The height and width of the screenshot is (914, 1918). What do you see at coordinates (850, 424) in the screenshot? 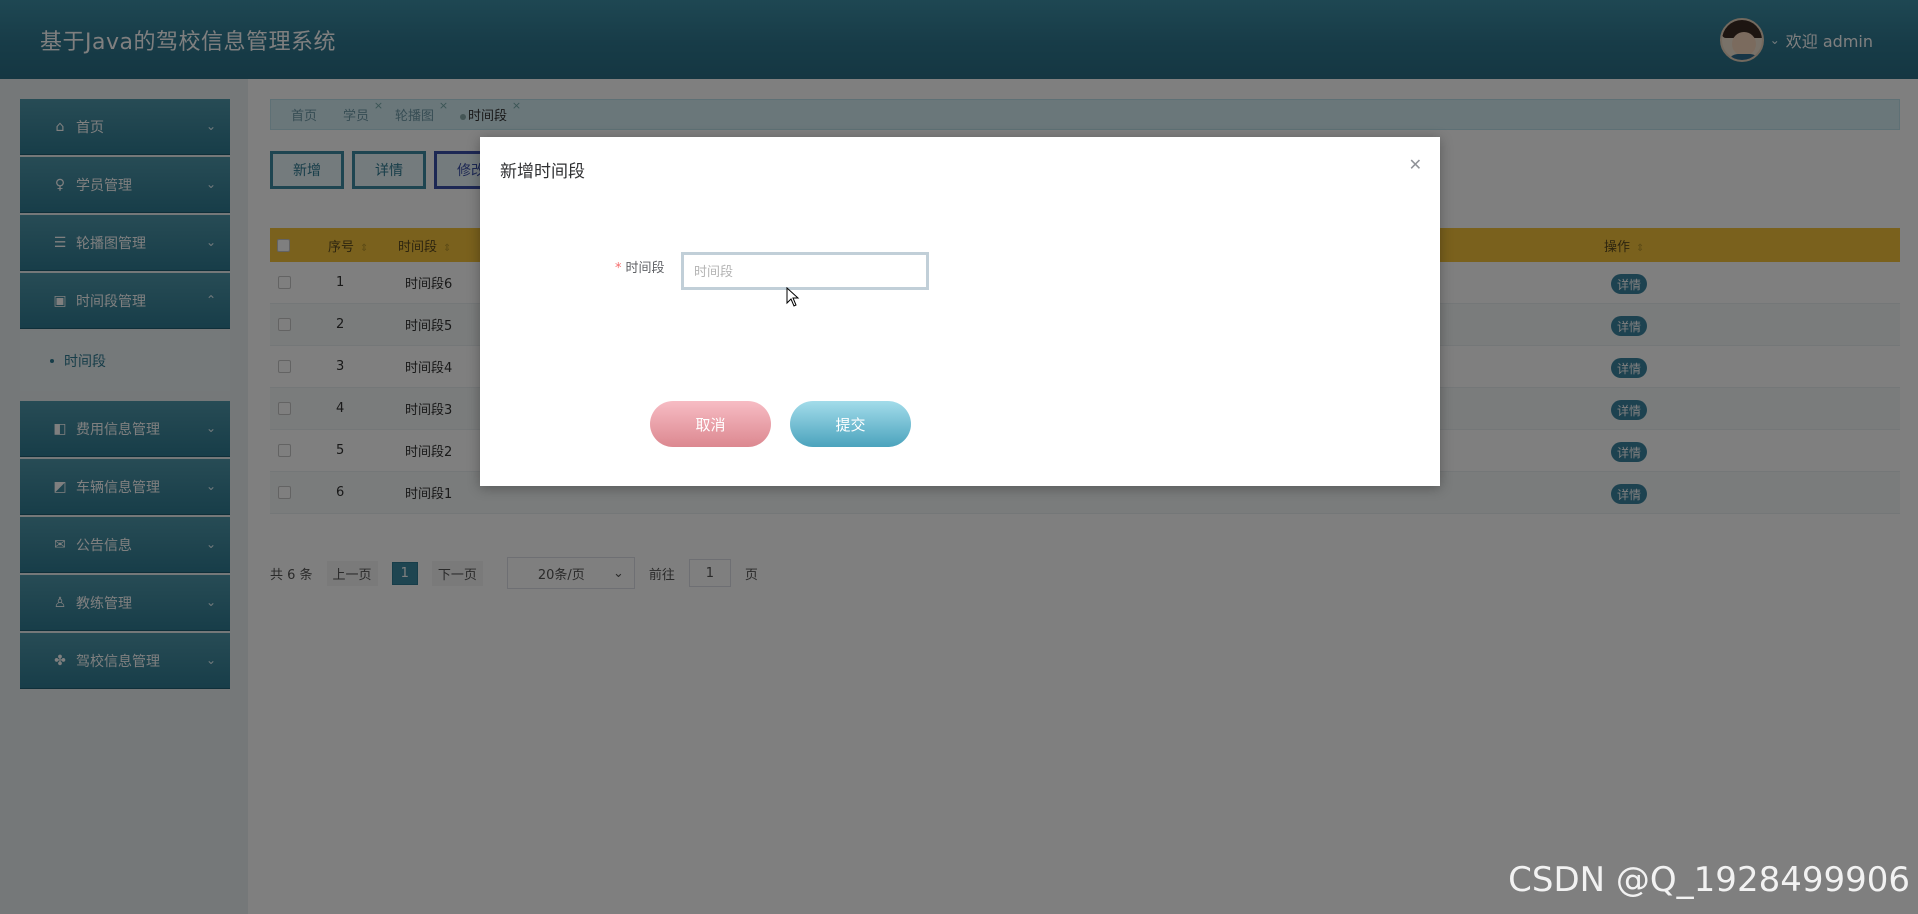
I see `submit-button: 提交` at bounding box center [850, 424].